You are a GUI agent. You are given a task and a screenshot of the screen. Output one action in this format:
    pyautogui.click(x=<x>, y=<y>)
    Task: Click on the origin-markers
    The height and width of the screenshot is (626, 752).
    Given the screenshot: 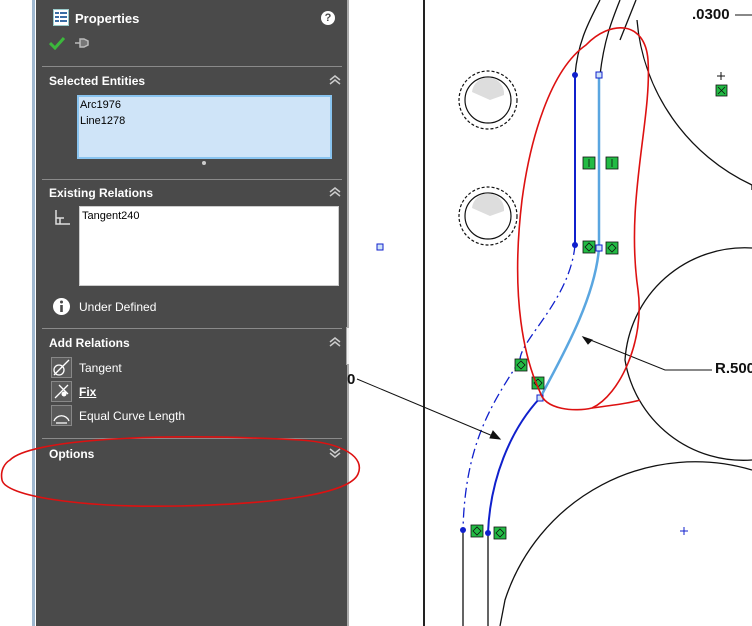 What is the action you would take?
    pyautogui.click(x=702, y=303)
    